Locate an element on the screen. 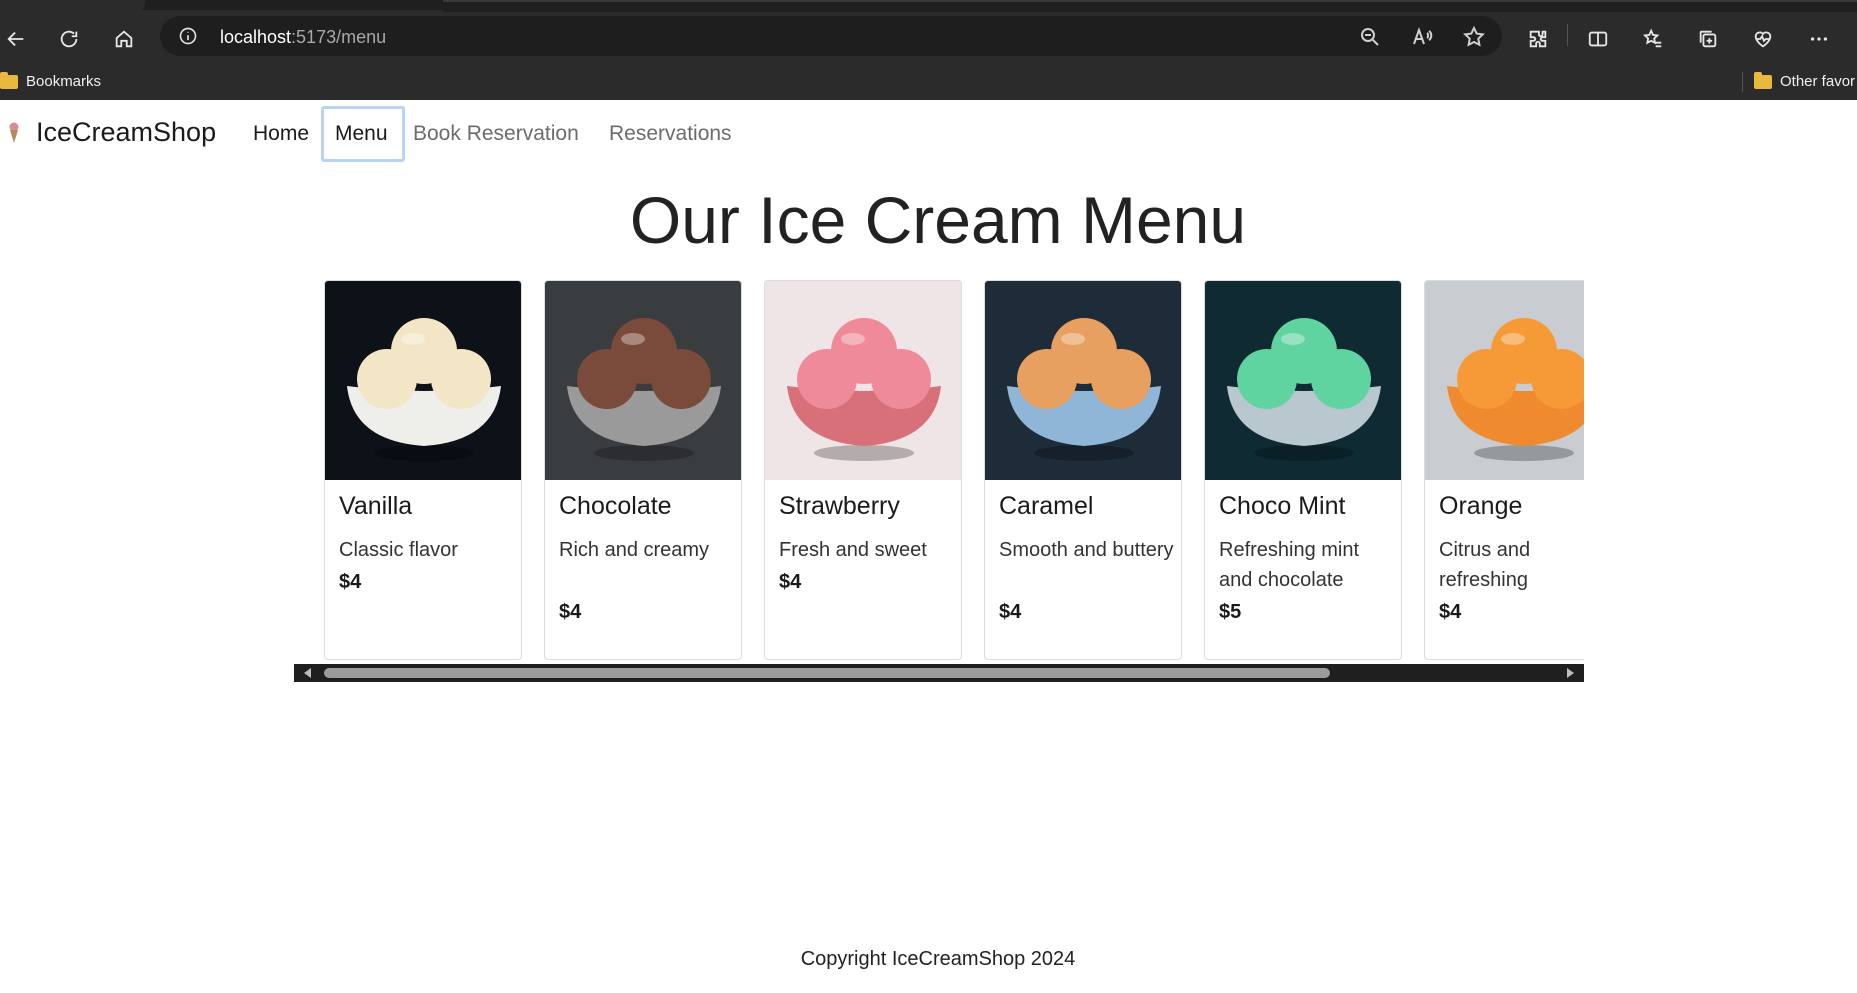 The height and width of the screenshot is (993, 1857). home-icon is located at coordinates (124, 39).